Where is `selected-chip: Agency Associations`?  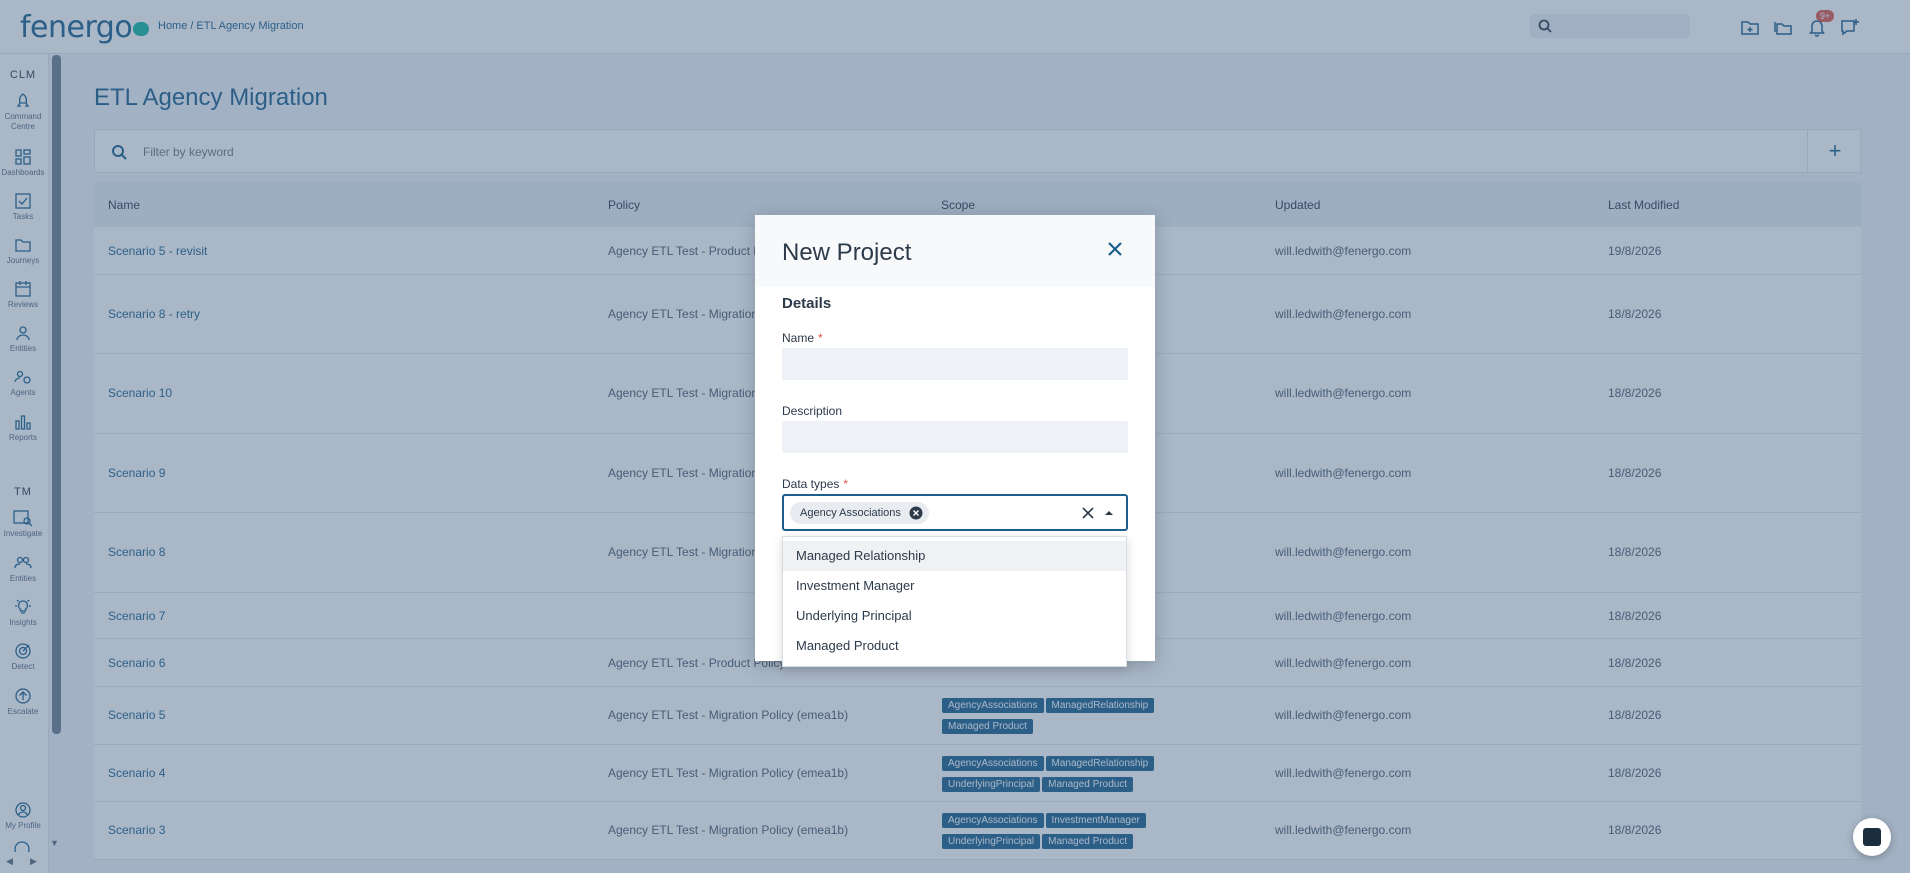 selected-chip: Agency Associations is located at coordinates (859, 513).